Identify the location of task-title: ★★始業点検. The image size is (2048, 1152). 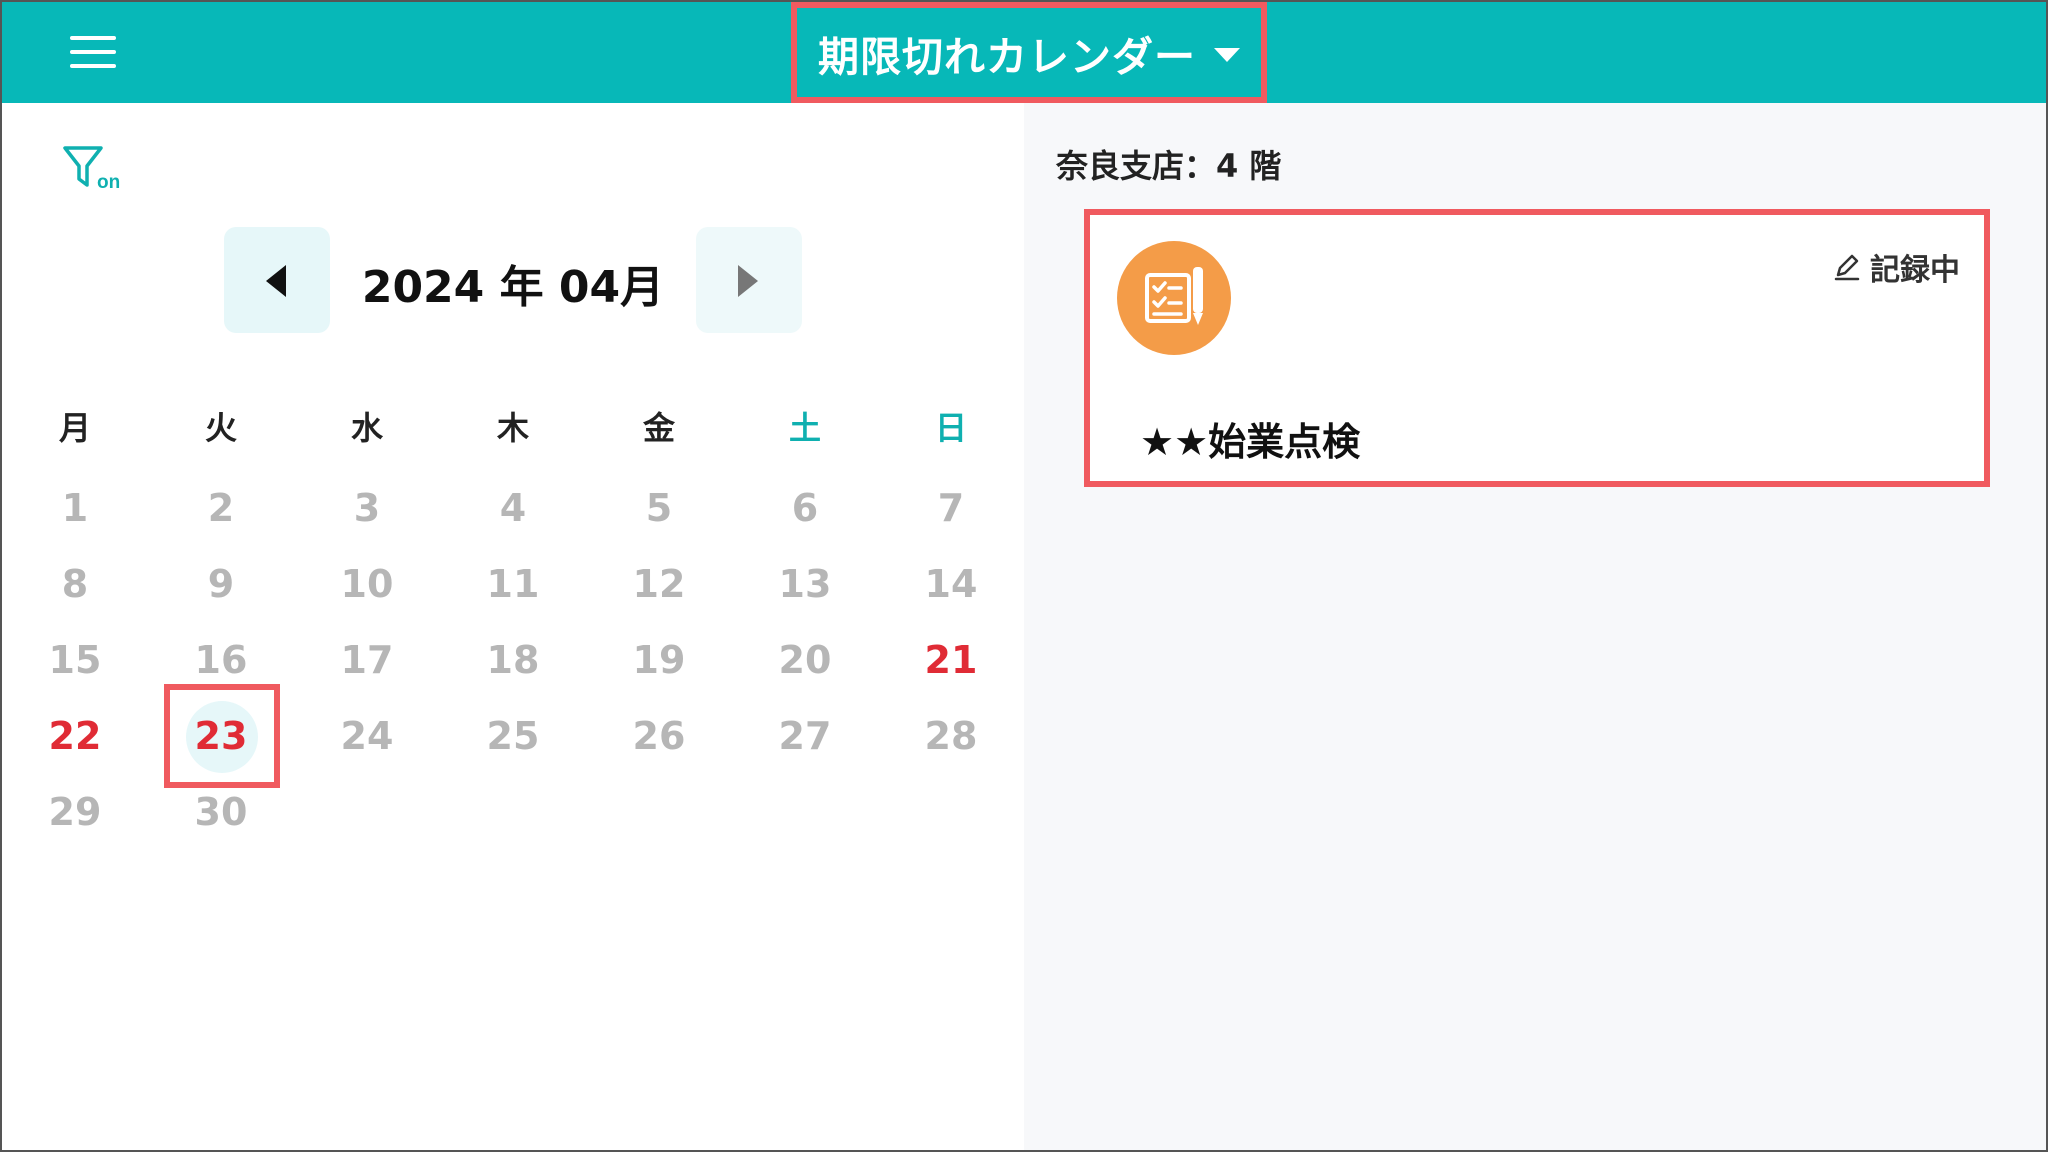
(1250, 442).